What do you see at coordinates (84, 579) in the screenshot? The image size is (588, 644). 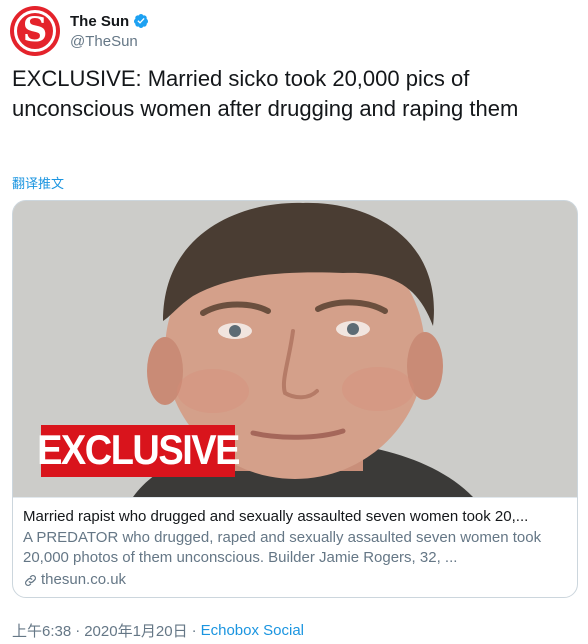 I see `card-domain-text: thesun.co.uk` at bounding box center [84, 579].